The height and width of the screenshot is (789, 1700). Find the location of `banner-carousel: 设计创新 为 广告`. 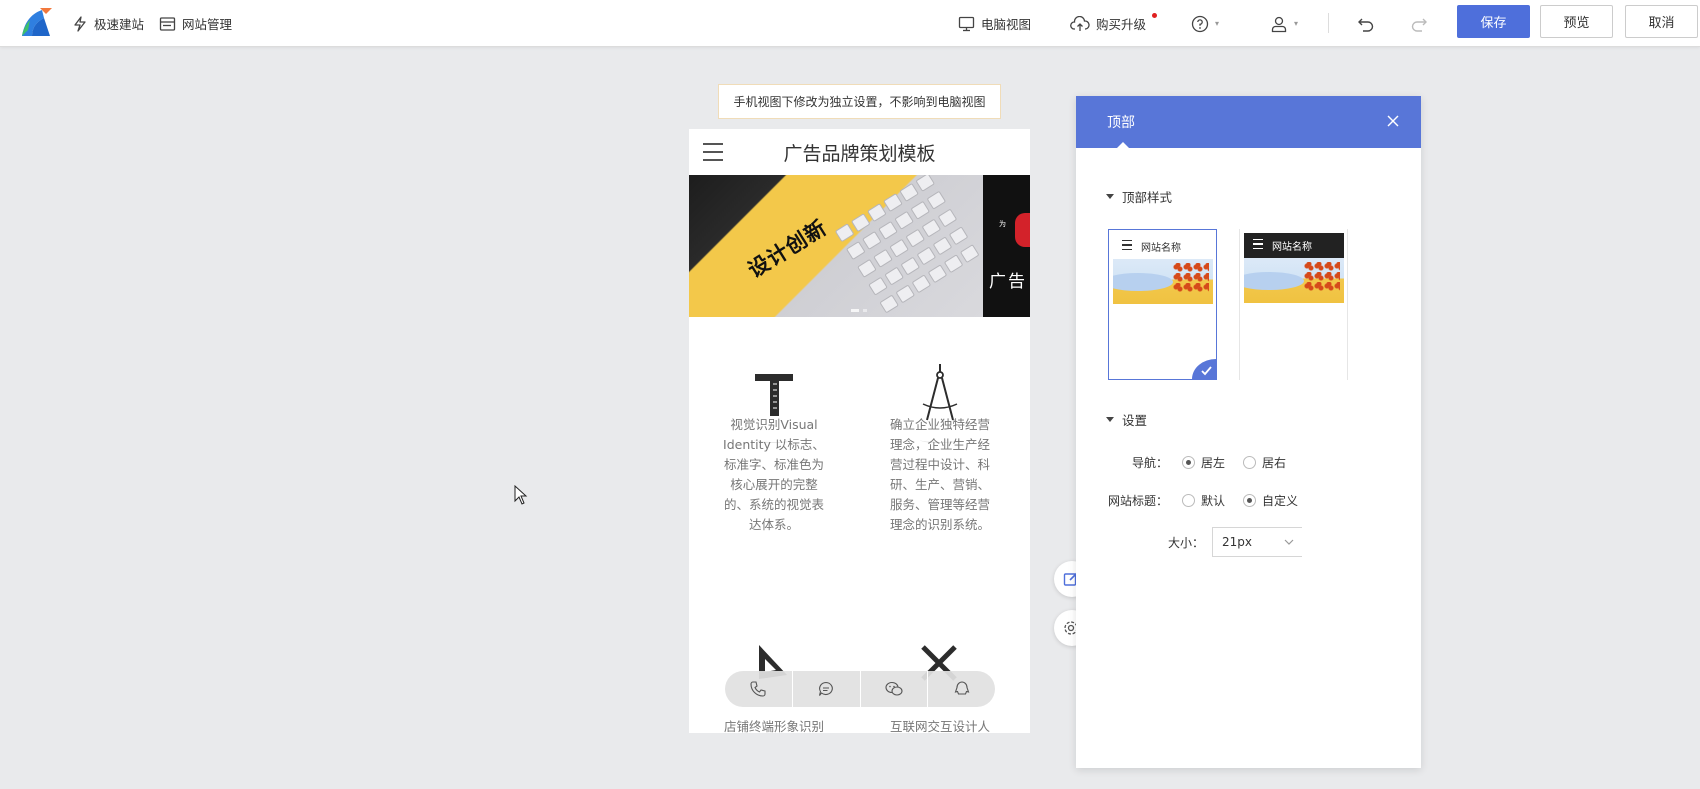

banner-carousel: 设计创新 为 广告 is located at coordinates (859, 246).